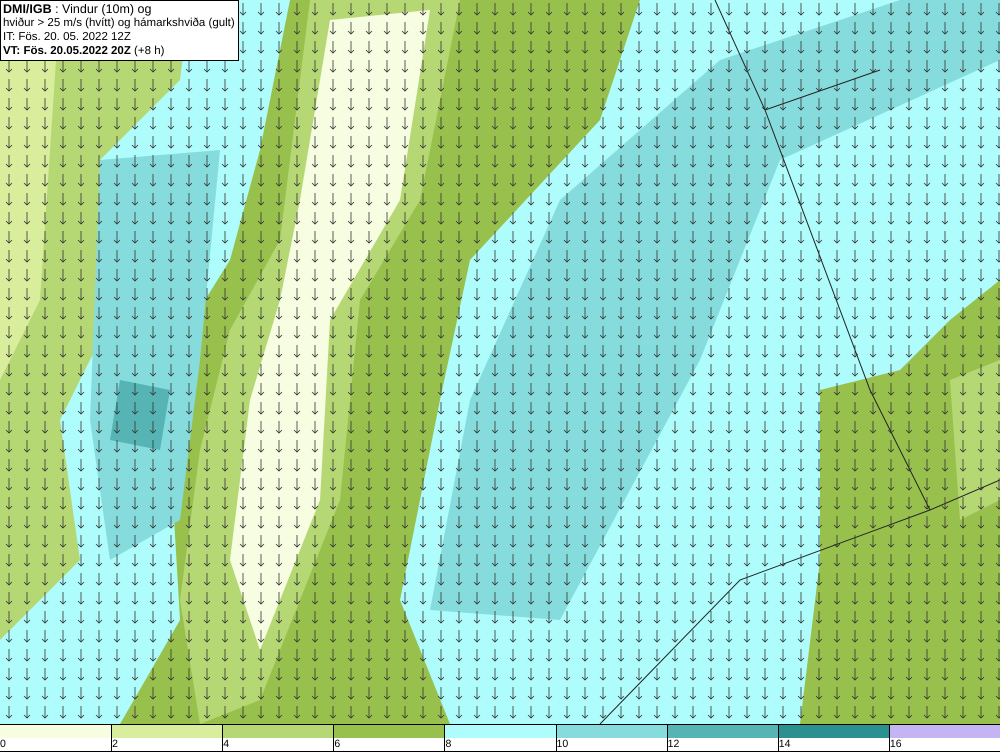  What do you see at coordinates (67, 37) in the screenshot?
I see `header-line: IT: Fös. 20. 05. 2022 12Z` at bounding box center [67, 37].